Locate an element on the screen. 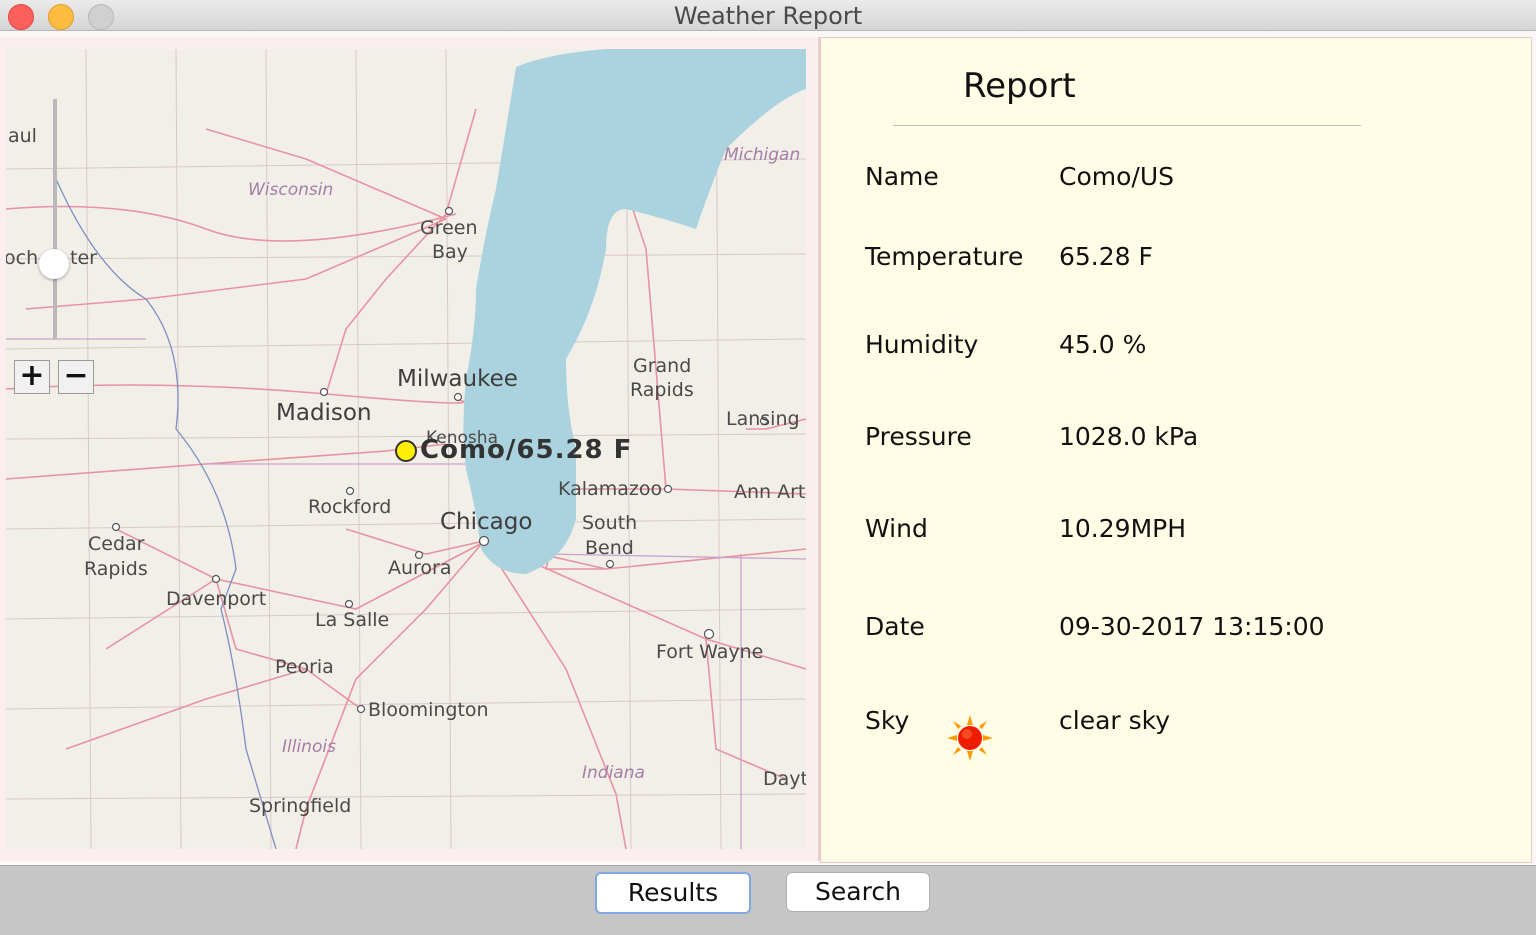 The image size is (1536, 935). map-label-michigan: Michigan is located at coordinates (762, 155).